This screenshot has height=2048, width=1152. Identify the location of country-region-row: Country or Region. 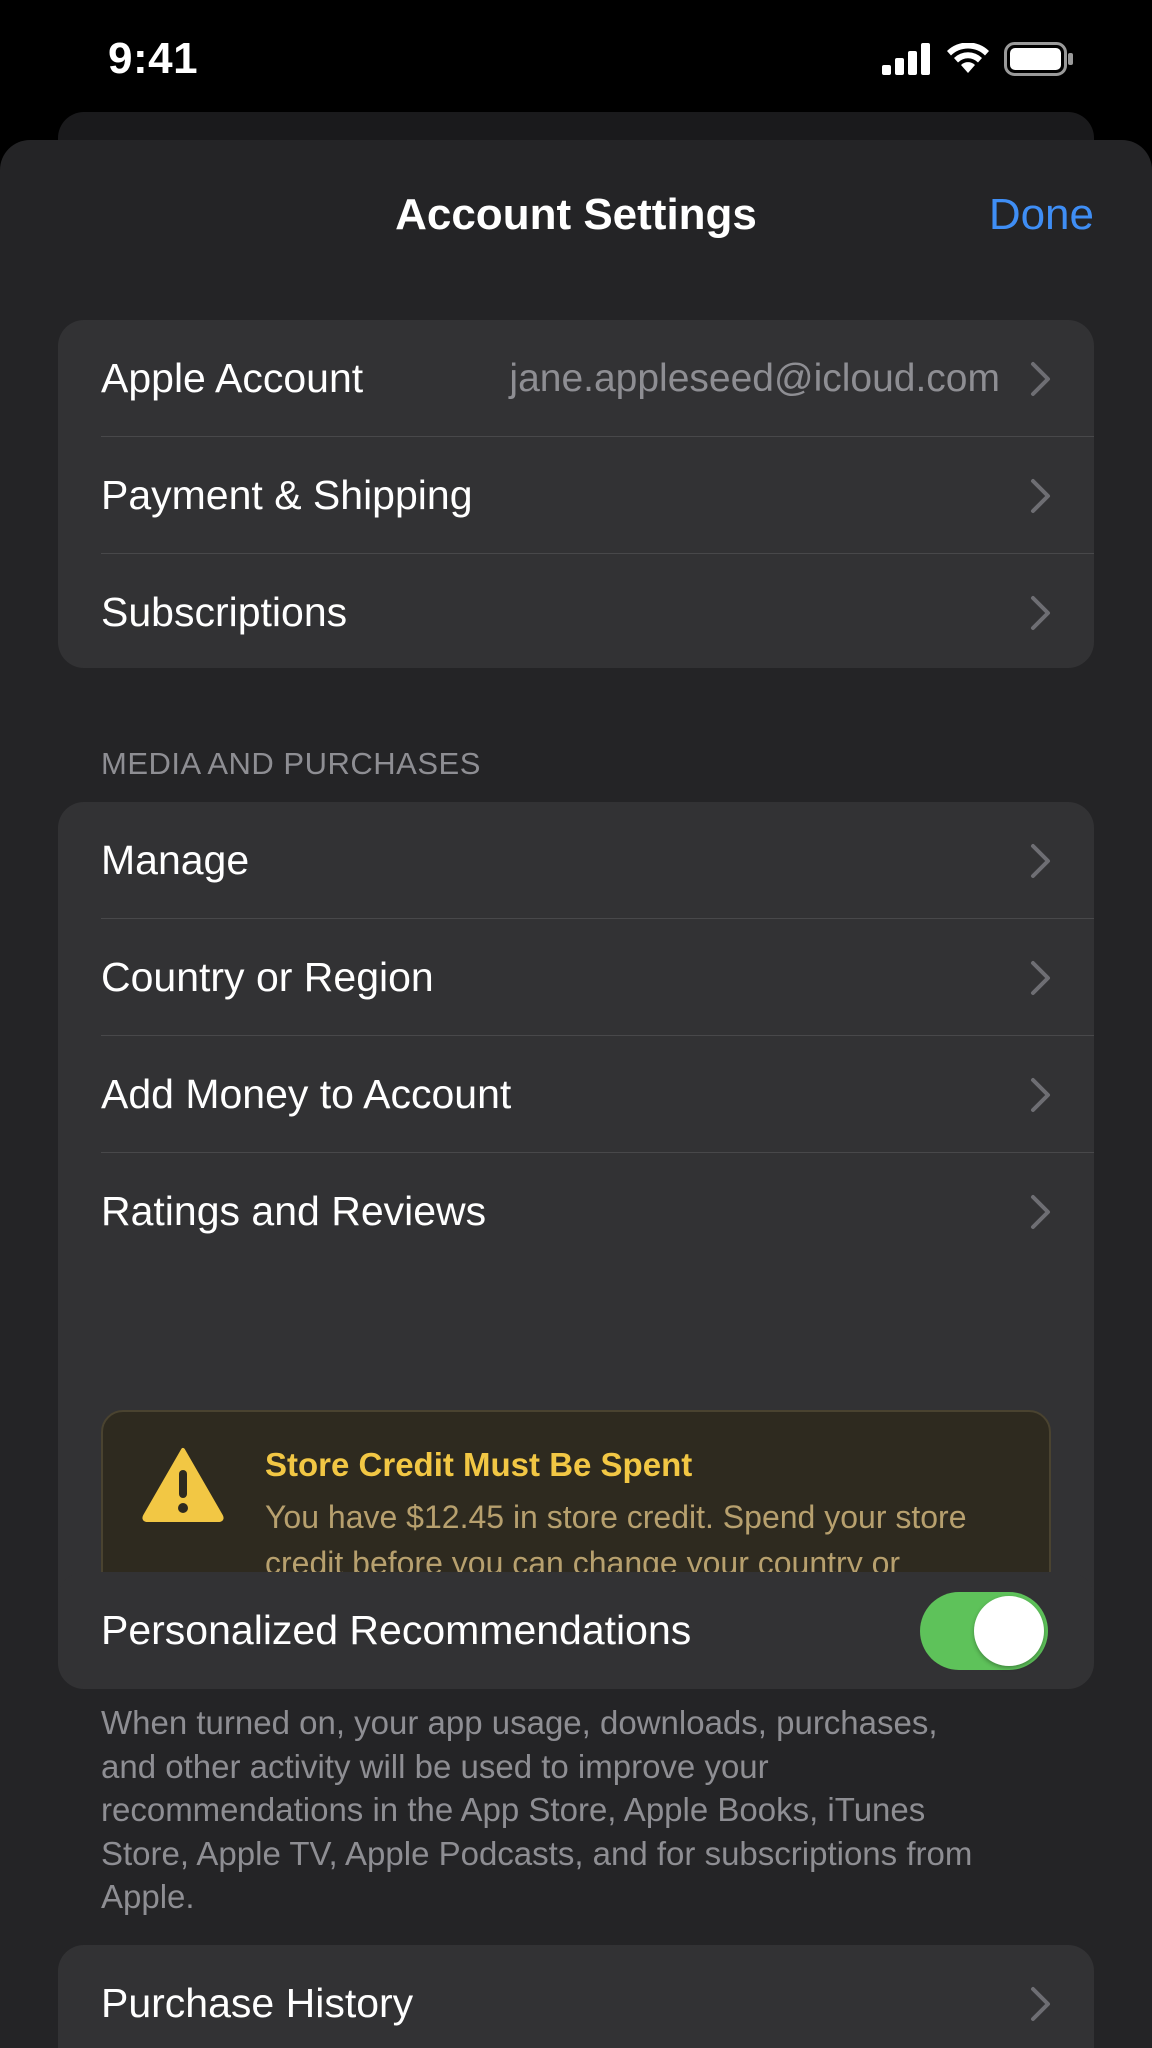
(576, 977).